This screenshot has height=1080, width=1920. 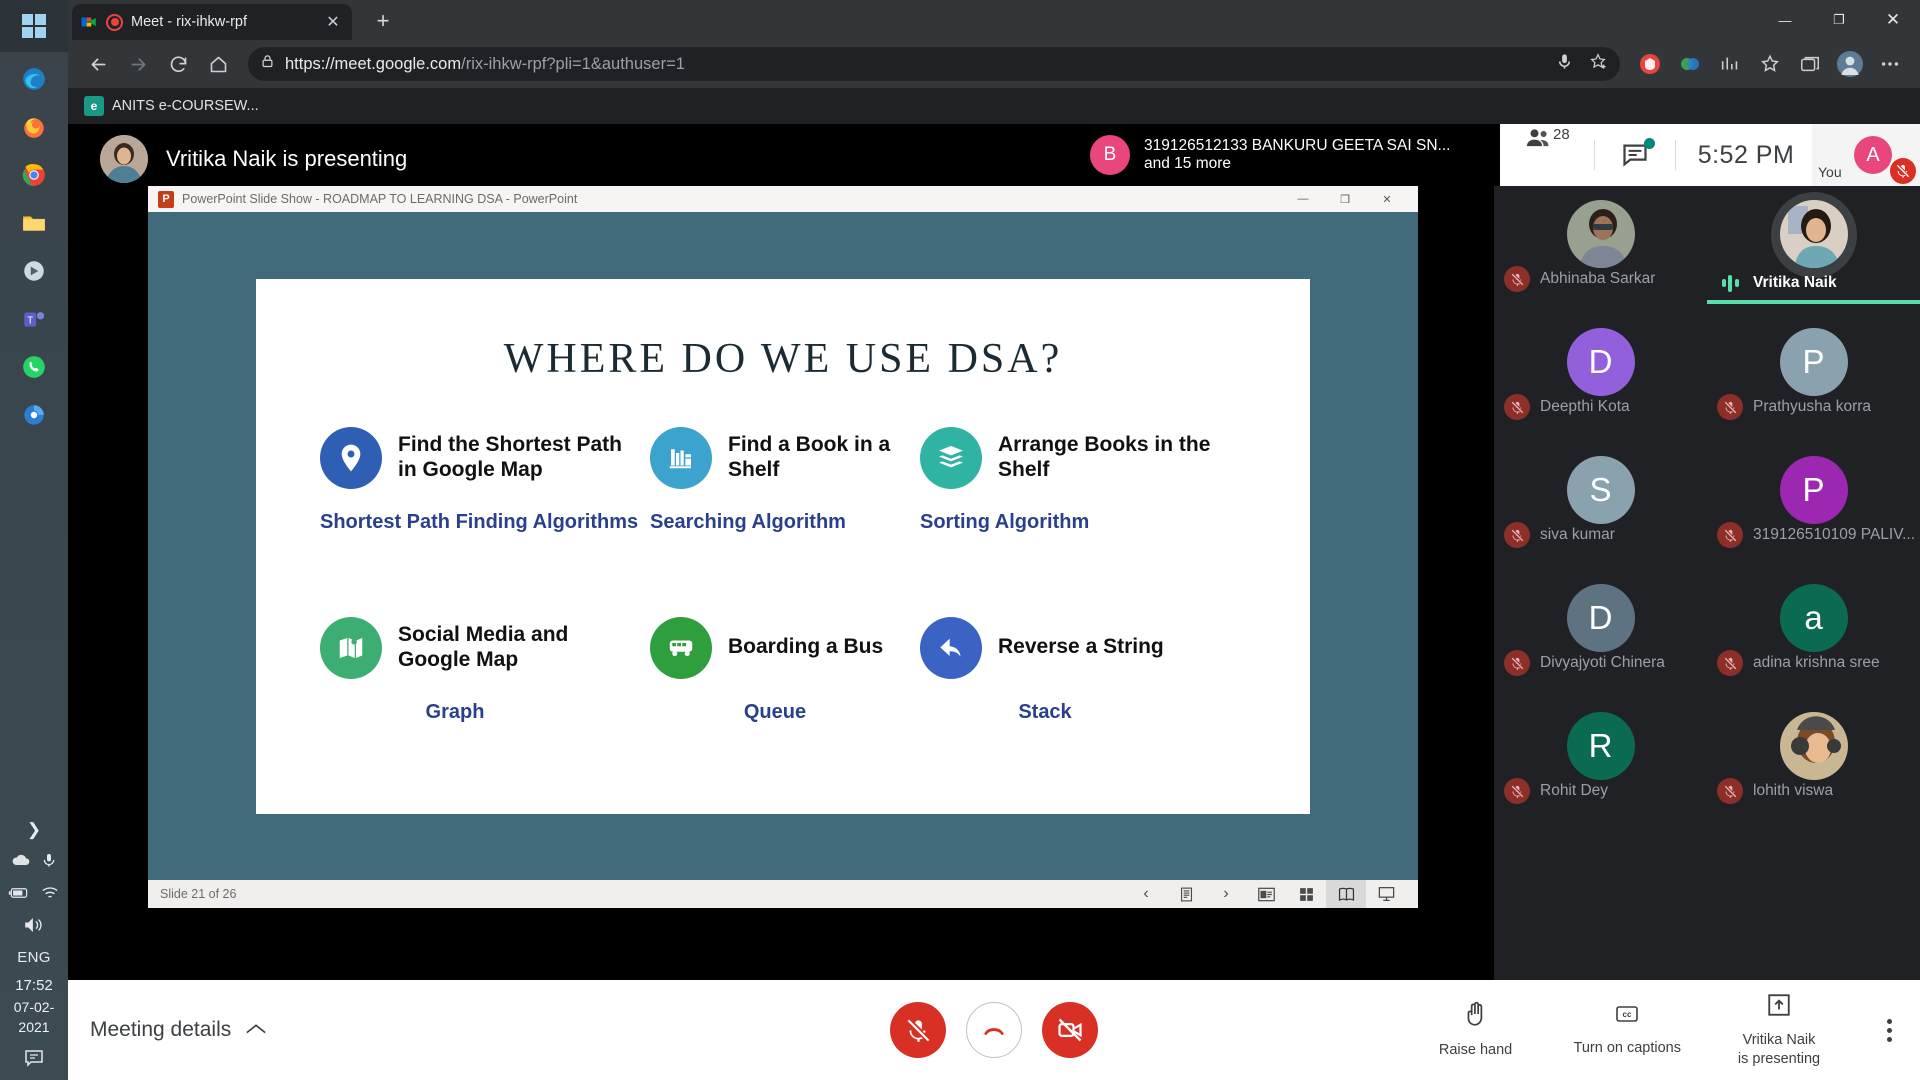 I want to click on taskbar-app-teams: T, so click(x=34, y=319).